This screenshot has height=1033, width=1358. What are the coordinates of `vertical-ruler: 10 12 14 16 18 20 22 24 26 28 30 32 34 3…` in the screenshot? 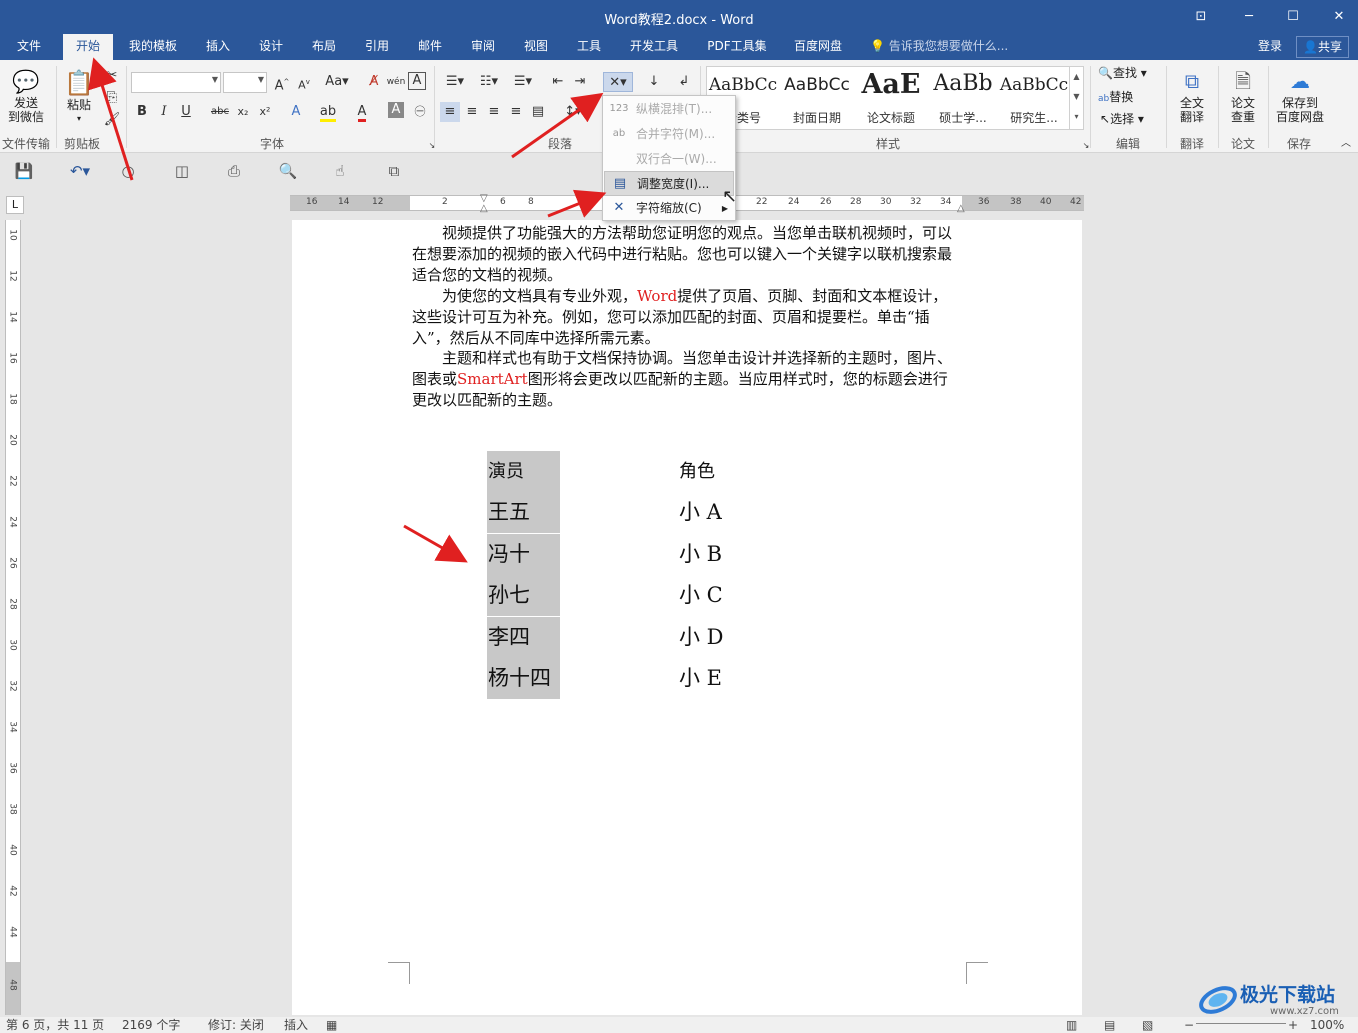 It's located at (13, 617).